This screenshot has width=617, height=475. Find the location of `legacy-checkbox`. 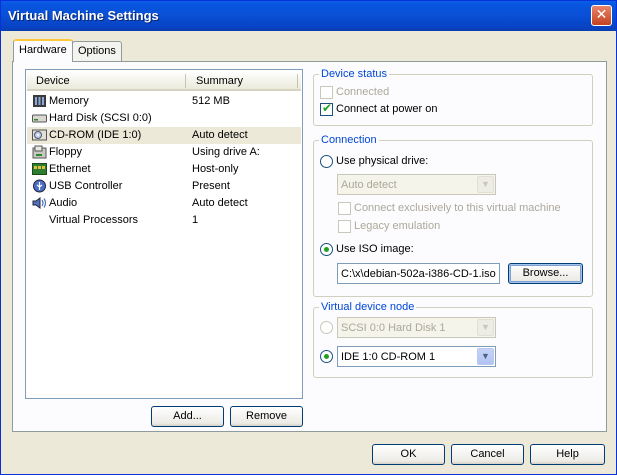

legacy-checkbox is located at coordinates (344, 226).